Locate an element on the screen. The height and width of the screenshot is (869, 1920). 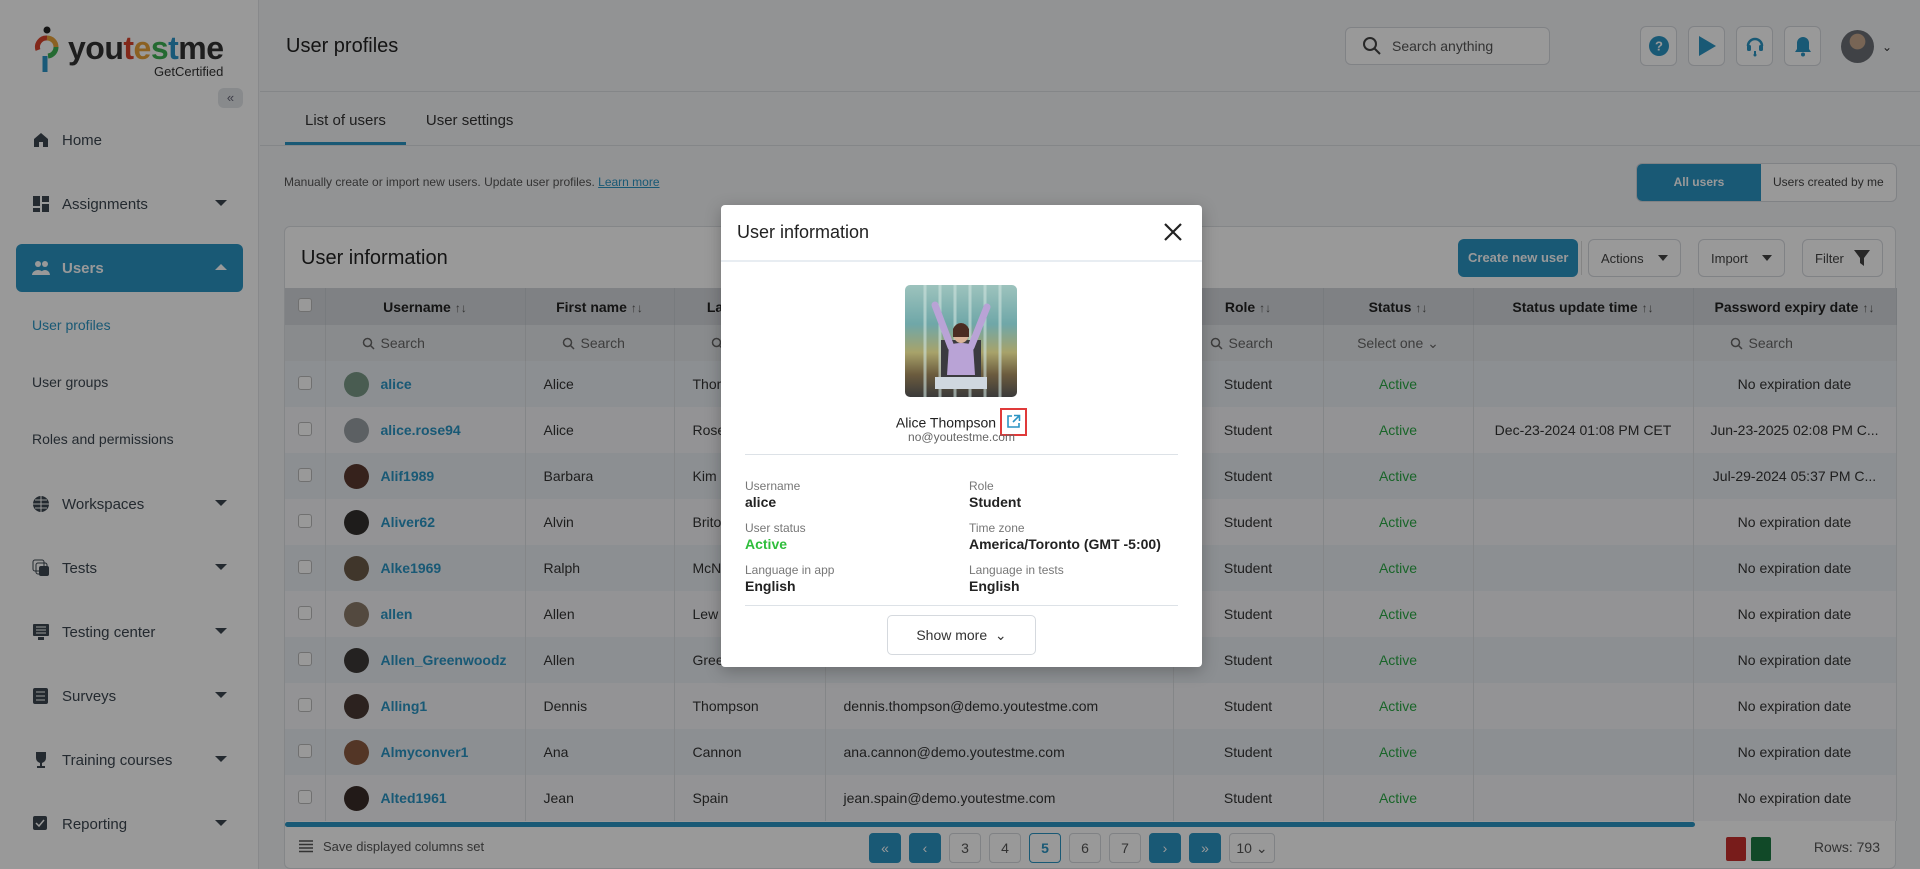
modal-header: User information is located at coordinates (961, 233).